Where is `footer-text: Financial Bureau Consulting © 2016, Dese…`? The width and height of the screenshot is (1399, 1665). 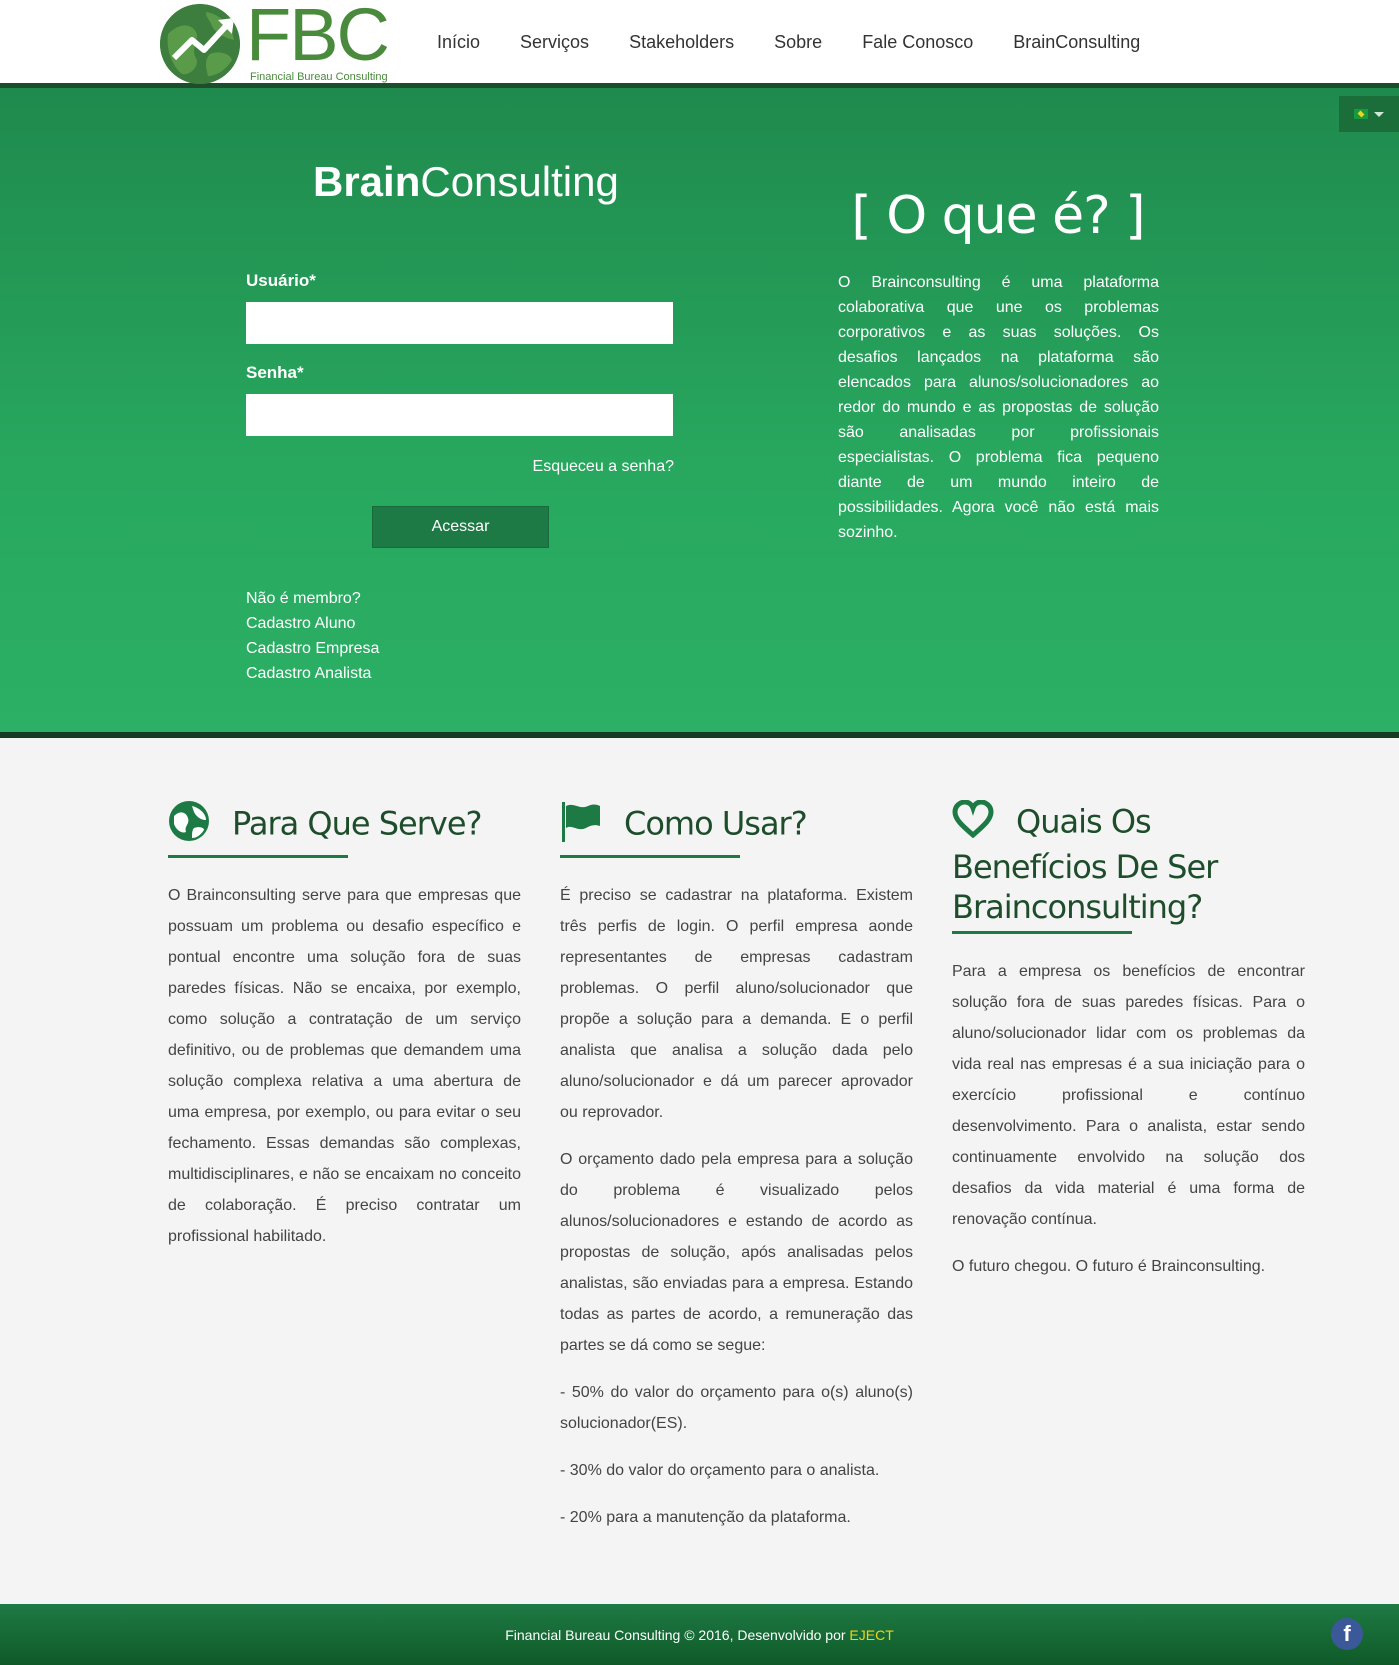
footer-text: Financial Bureau Consulting © 2016, Dese… is located at coordinates (699, 1634).